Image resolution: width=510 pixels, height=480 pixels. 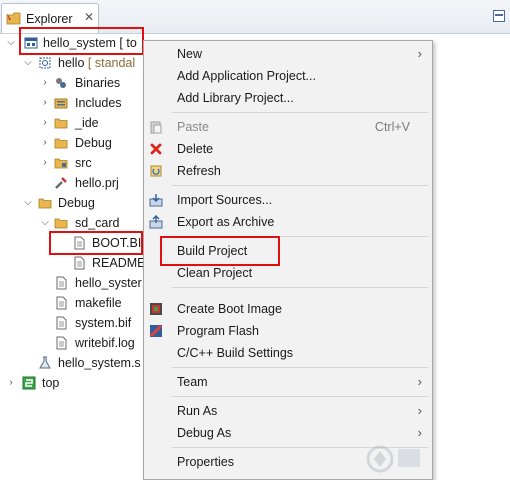 I want to click on paste-icon, so click(x=156, y=127).